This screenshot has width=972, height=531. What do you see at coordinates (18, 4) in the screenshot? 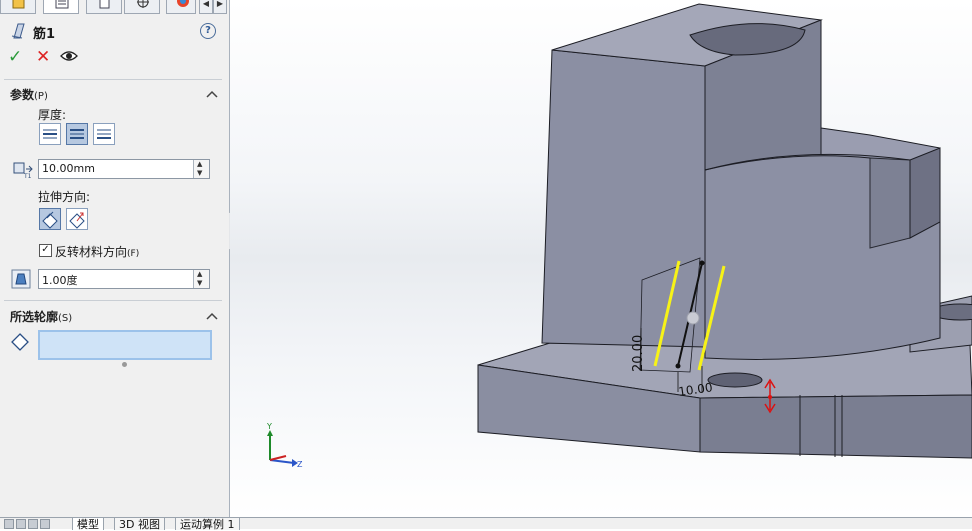
I see `feature-tree-icon` at bounding box center [18, 4].